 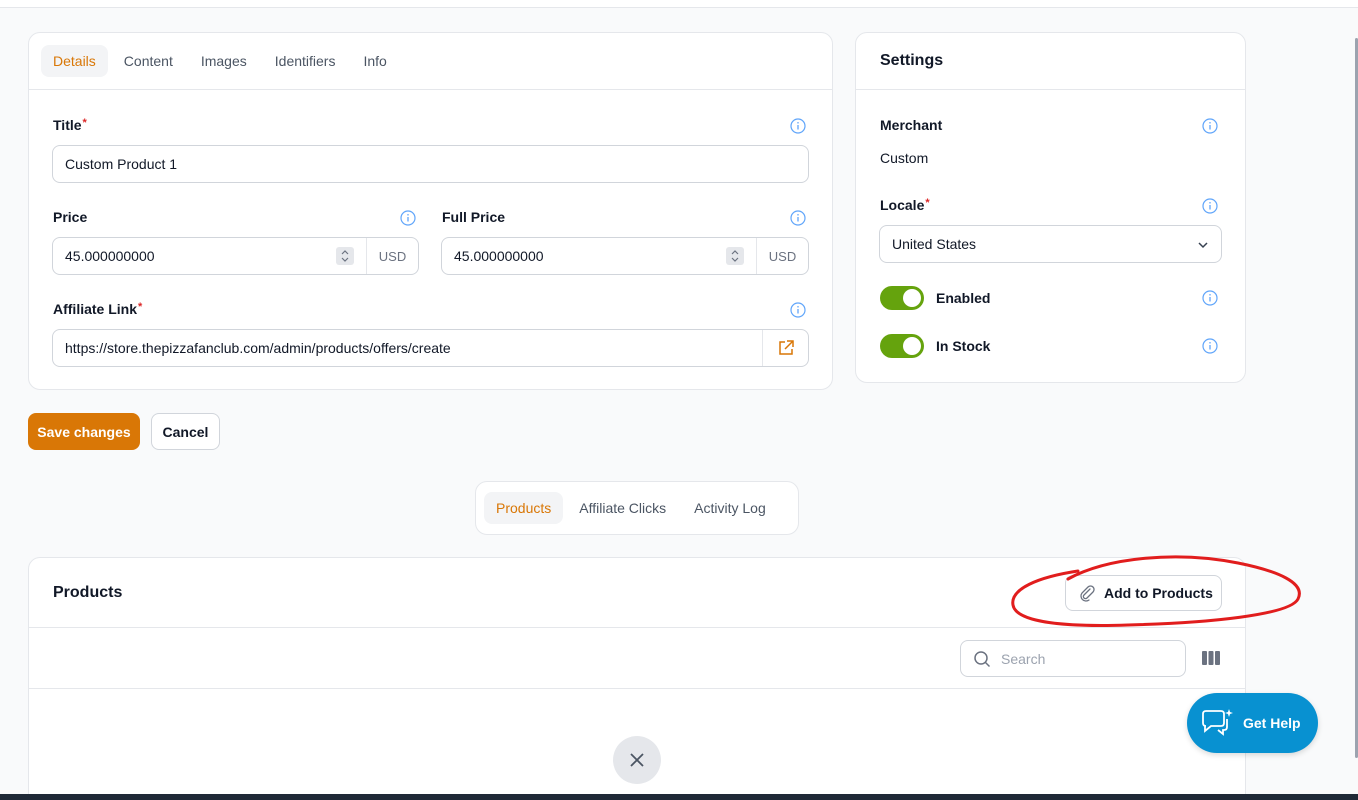 What do you see at coordinates (70, 217) in the screenshot?
I see `price-label: Price` at bounding box center [70, 217].